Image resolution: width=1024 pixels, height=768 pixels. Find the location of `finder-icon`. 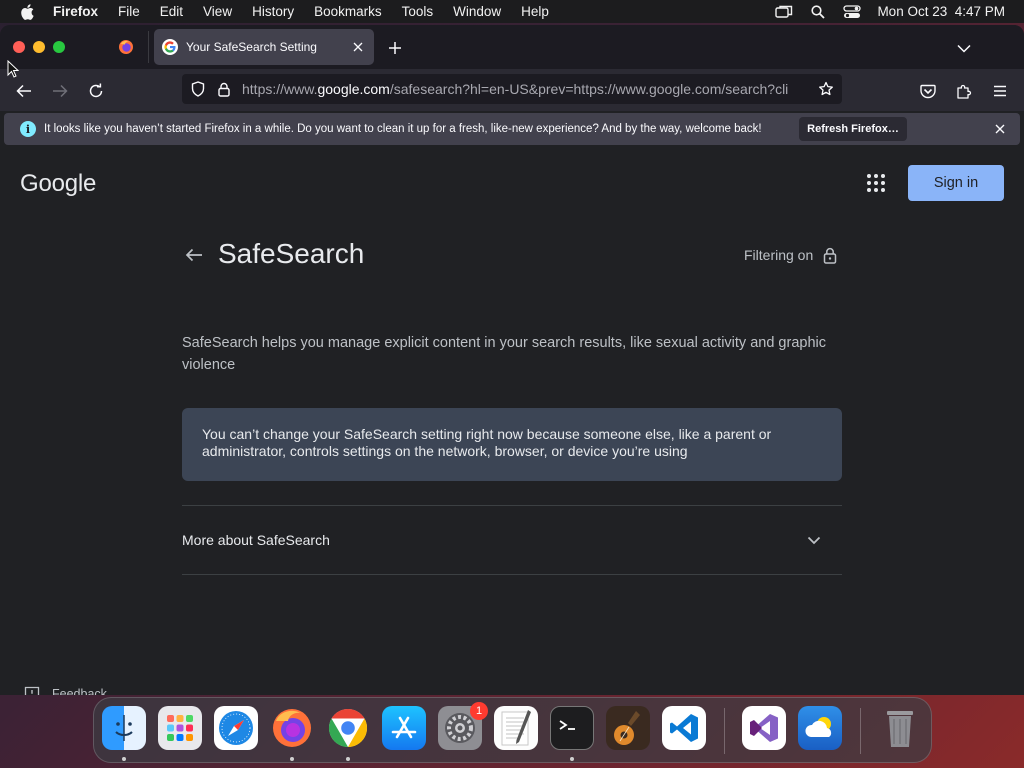

finder-icon is located at coordinates (124, 728).